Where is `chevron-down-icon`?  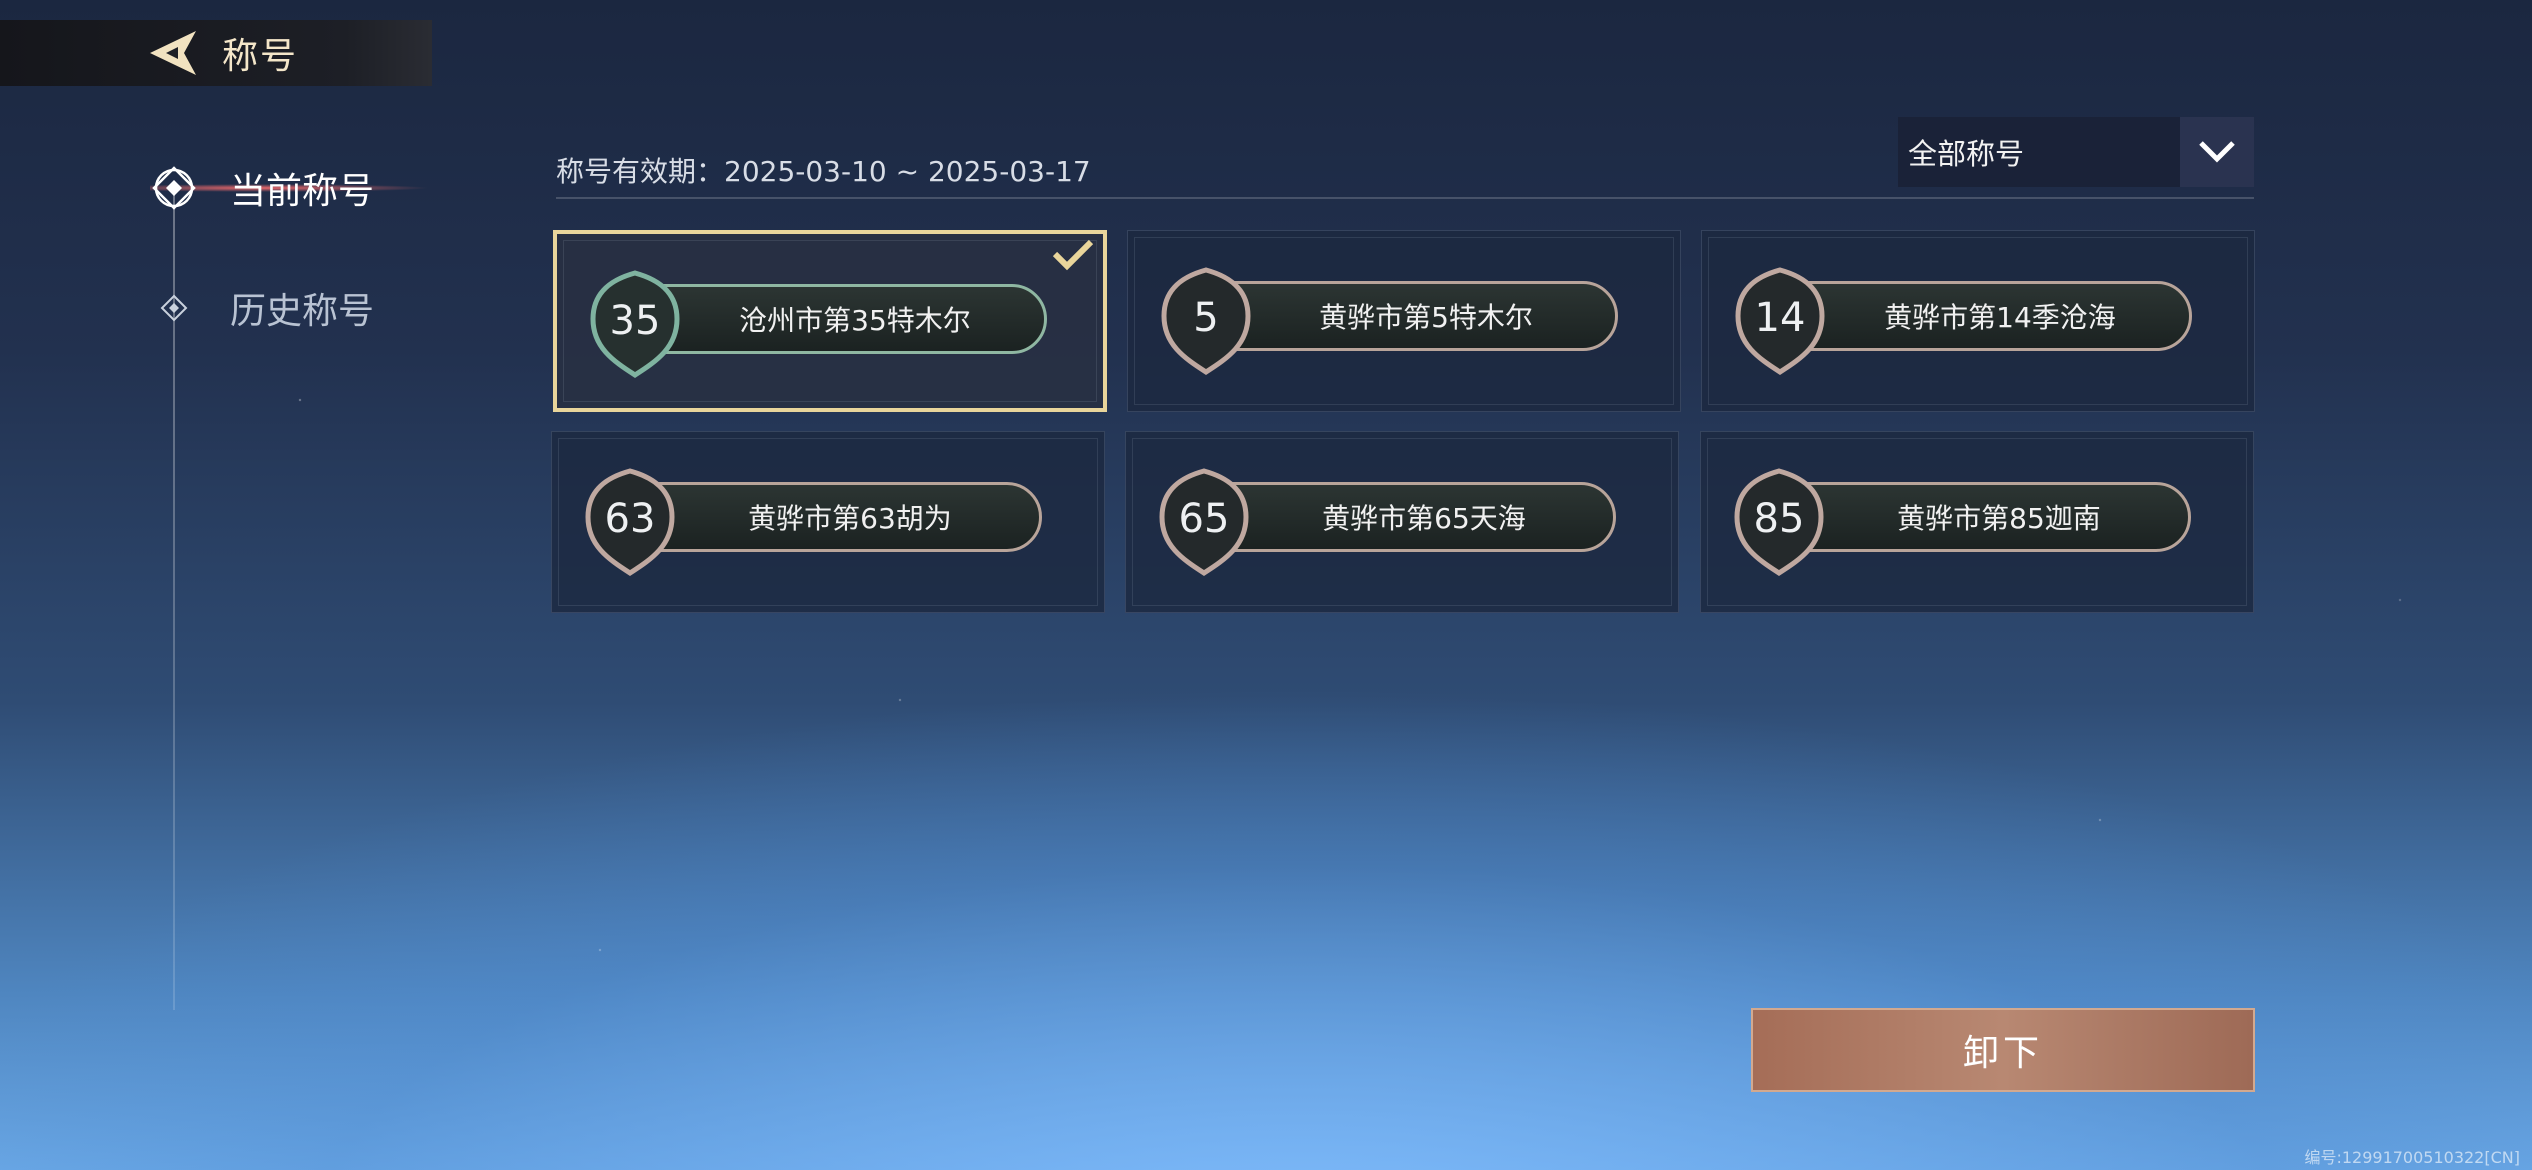
chevron-down-icon is located at coordinates (2217, 152).